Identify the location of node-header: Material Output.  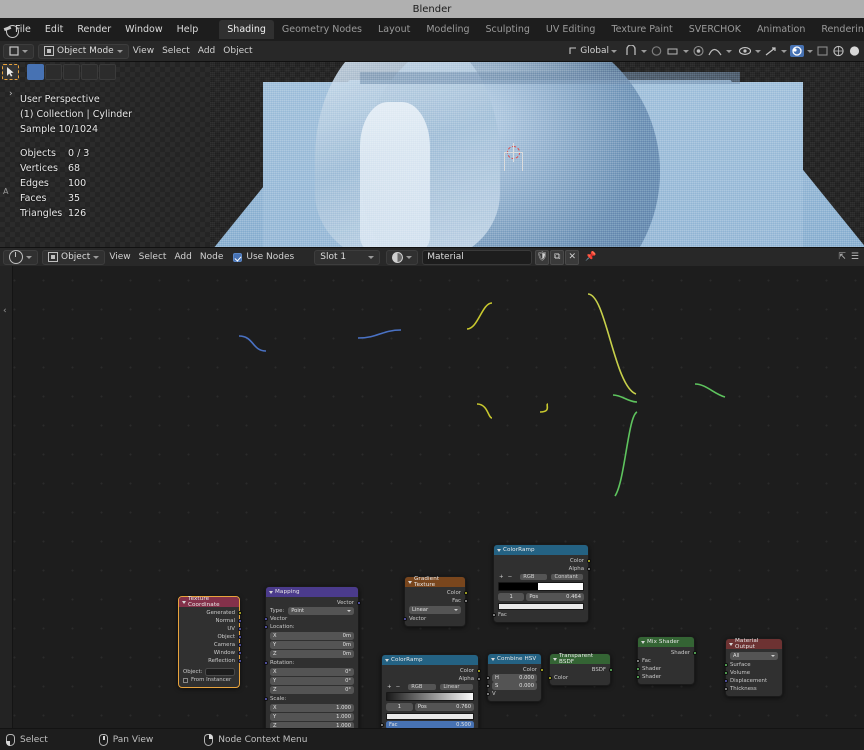
(754, 644).